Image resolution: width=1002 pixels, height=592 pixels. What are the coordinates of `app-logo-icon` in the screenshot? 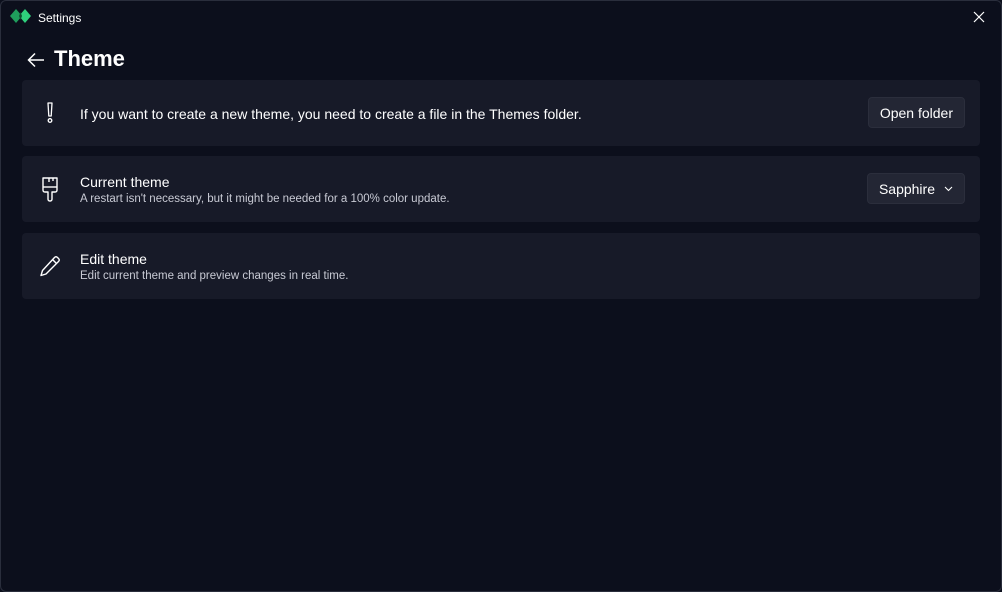 It's located at (21, 16).